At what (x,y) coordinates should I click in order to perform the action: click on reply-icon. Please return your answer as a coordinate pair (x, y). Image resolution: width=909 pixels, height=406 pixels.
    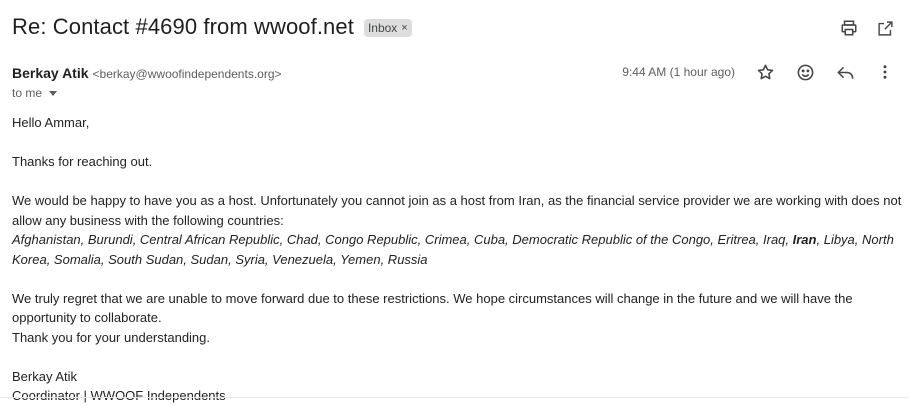
    Looking at the image, I should click on (845, 72).